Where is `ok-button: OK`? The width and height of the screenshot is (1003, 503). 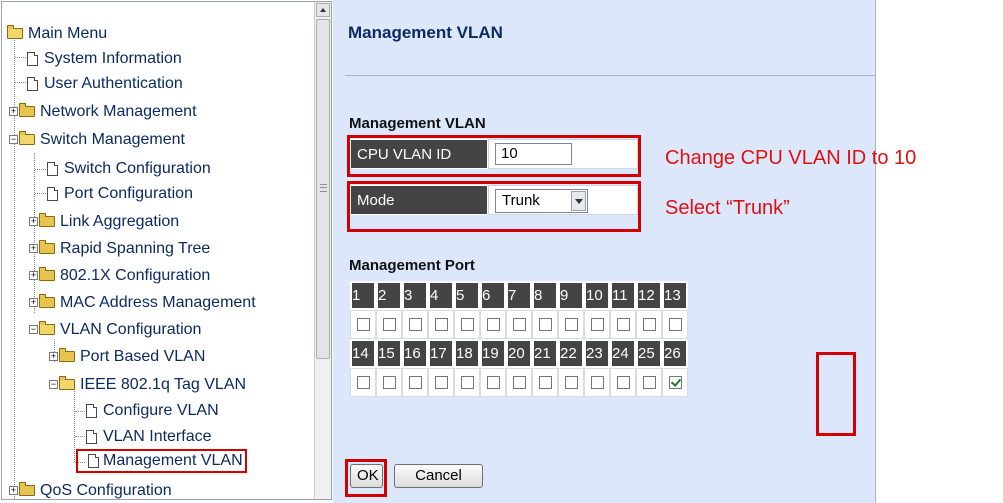 ok-button: OK is located at coordinates (366, 476).